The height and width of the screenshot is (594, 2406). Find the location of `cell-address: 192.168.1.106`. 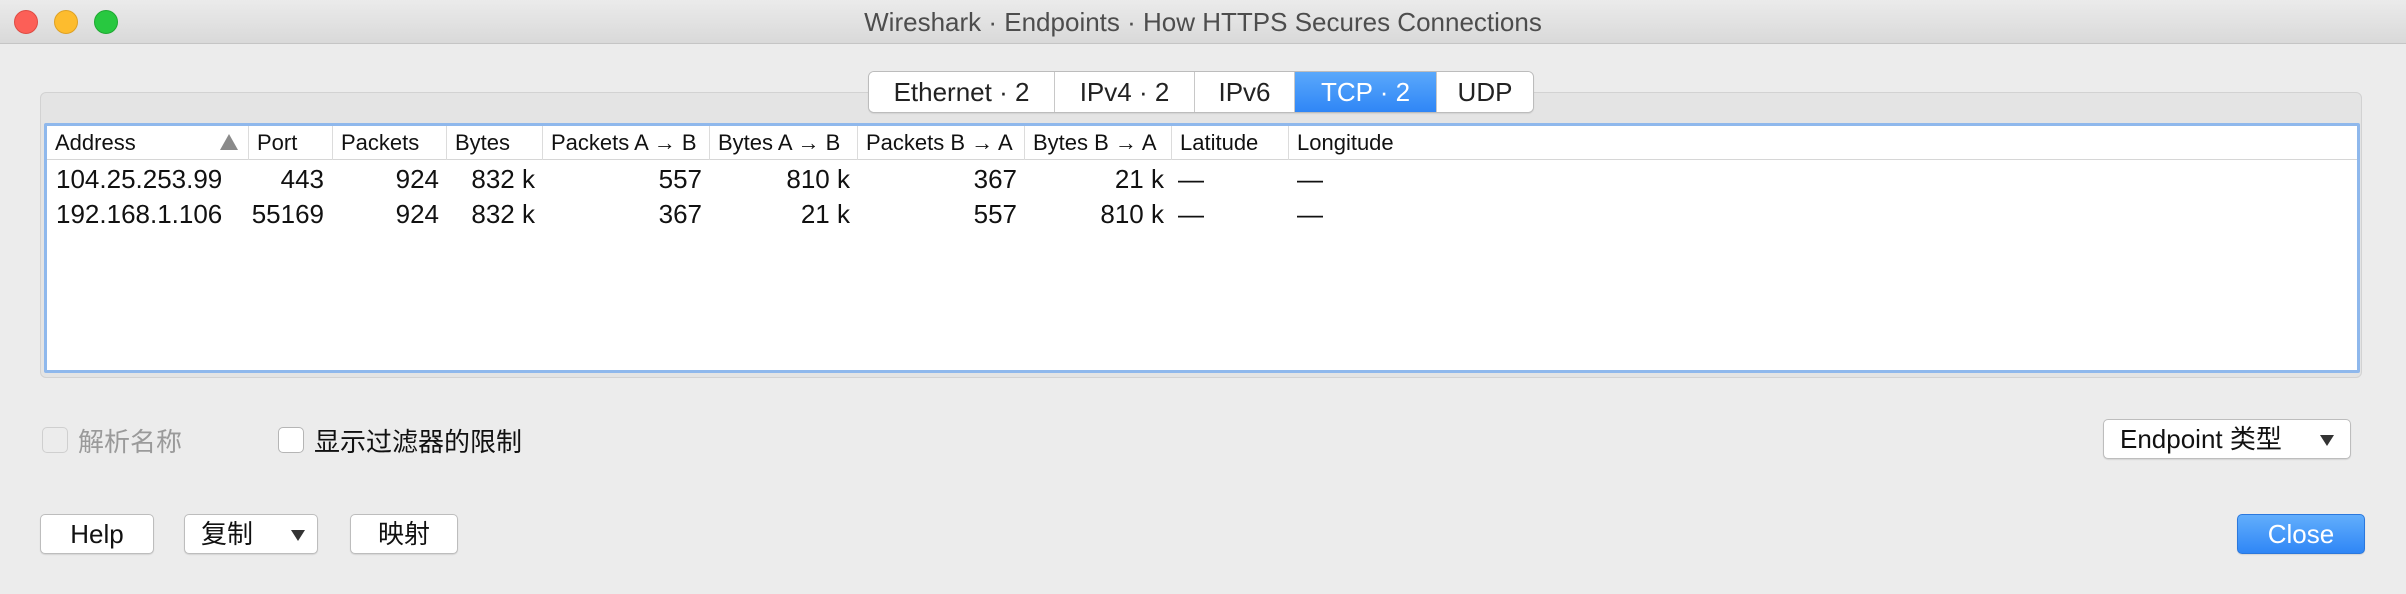

cell-address: 192.168.1.106 is located at coordinates (139, 214).